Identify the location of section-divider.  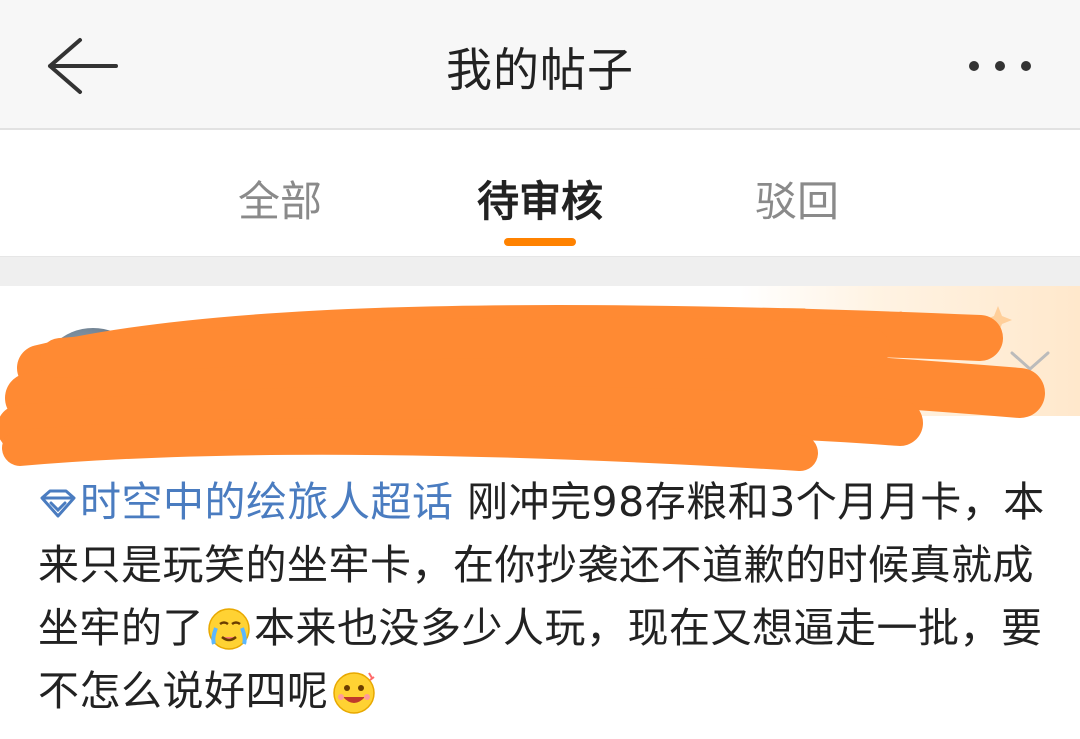
(540, 271).